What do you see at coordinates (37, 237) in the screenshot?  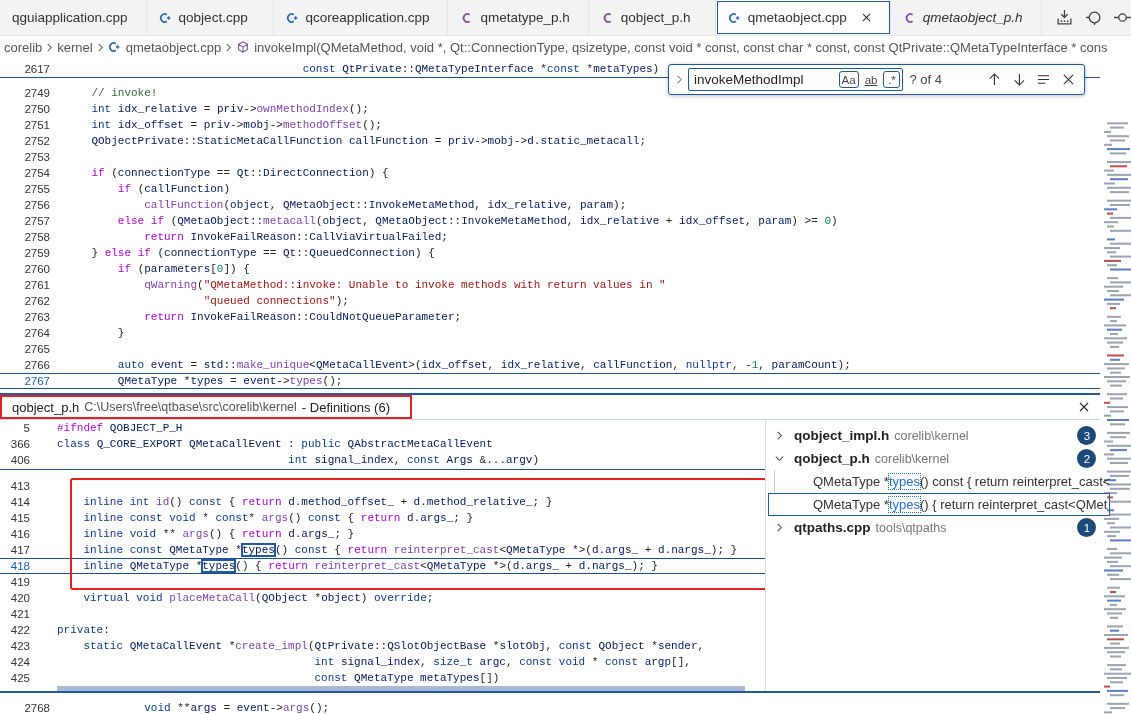 I see `line-number: 2758` at bounding box center [37, 237].